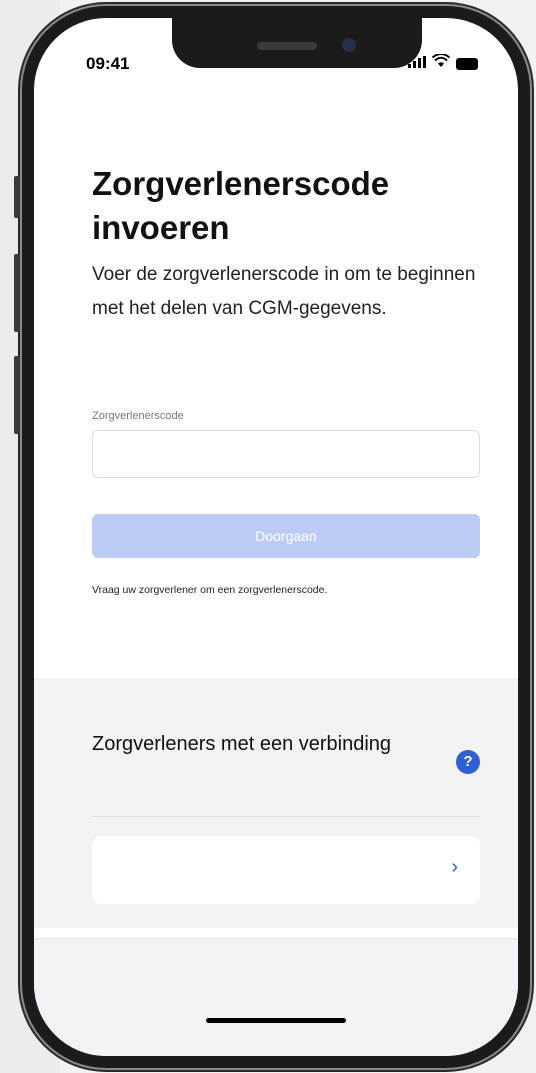  I want to click on page-title: Zorgverlenerscode invoeren, so click(241, 205).